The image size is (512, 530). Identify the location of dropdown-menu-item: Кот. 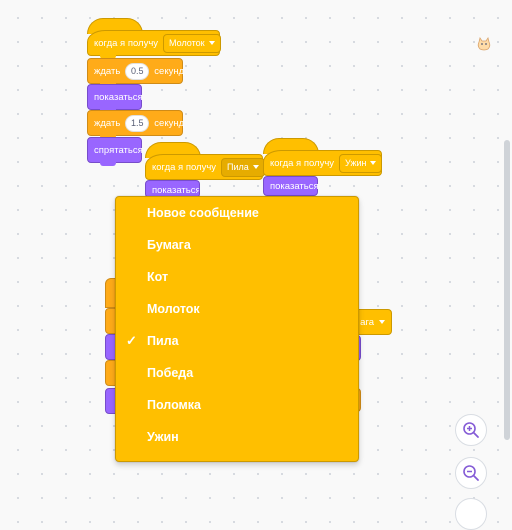
(237, 277).